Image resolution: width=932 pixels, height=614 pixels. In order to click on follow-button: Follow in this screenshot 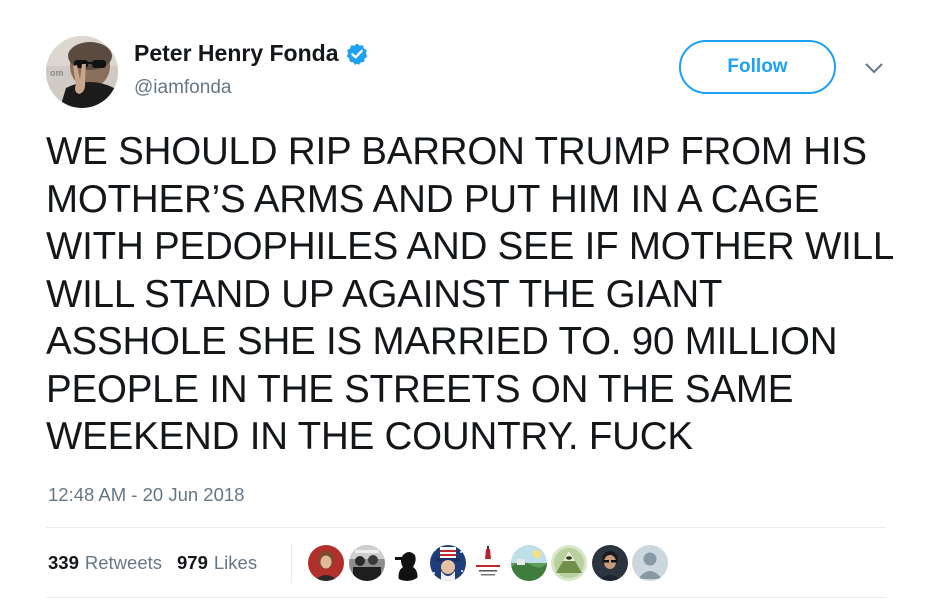, I will do `click(757, 67)`.